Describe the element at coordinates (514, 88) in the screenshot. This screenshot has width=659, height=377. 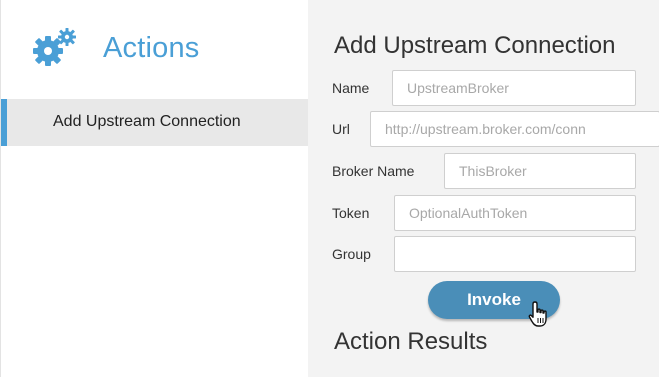
I see `name-input` at that location.